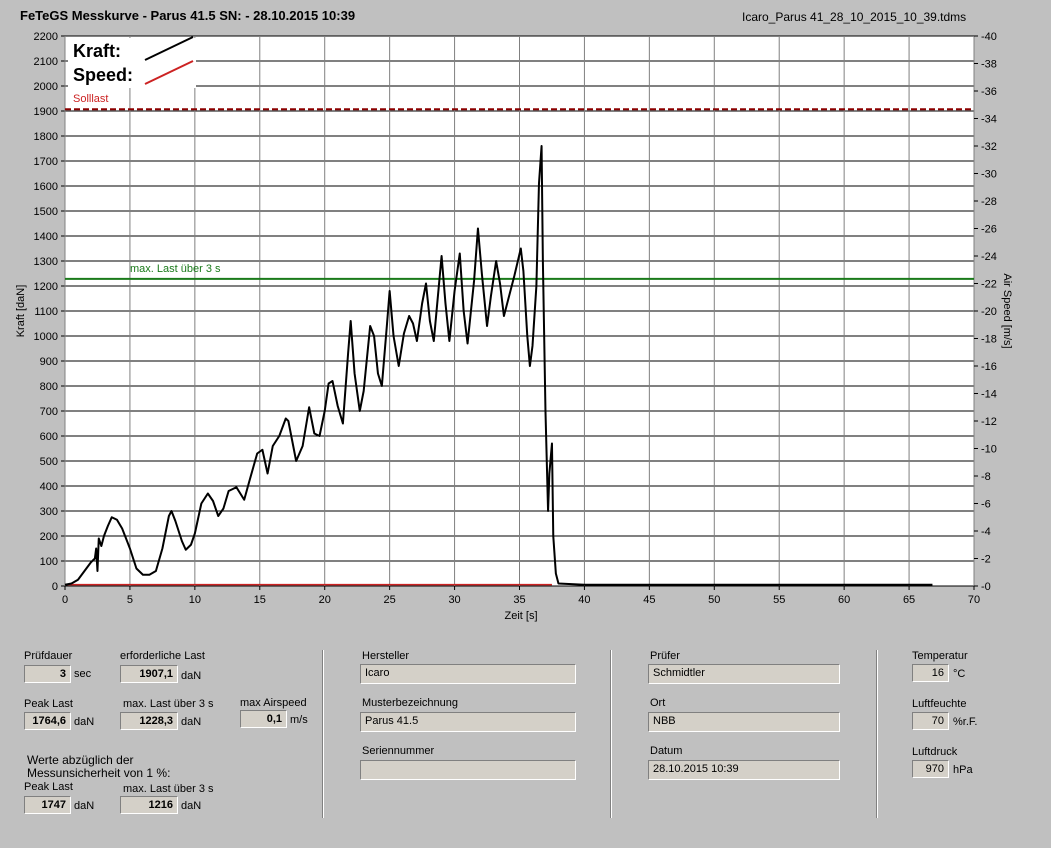 The image size is (1051, 848). What do you see at coordinates (989, 230) in the screenshot?
I see `y-tick-label-right: -26` at bounding box center [989, 230].